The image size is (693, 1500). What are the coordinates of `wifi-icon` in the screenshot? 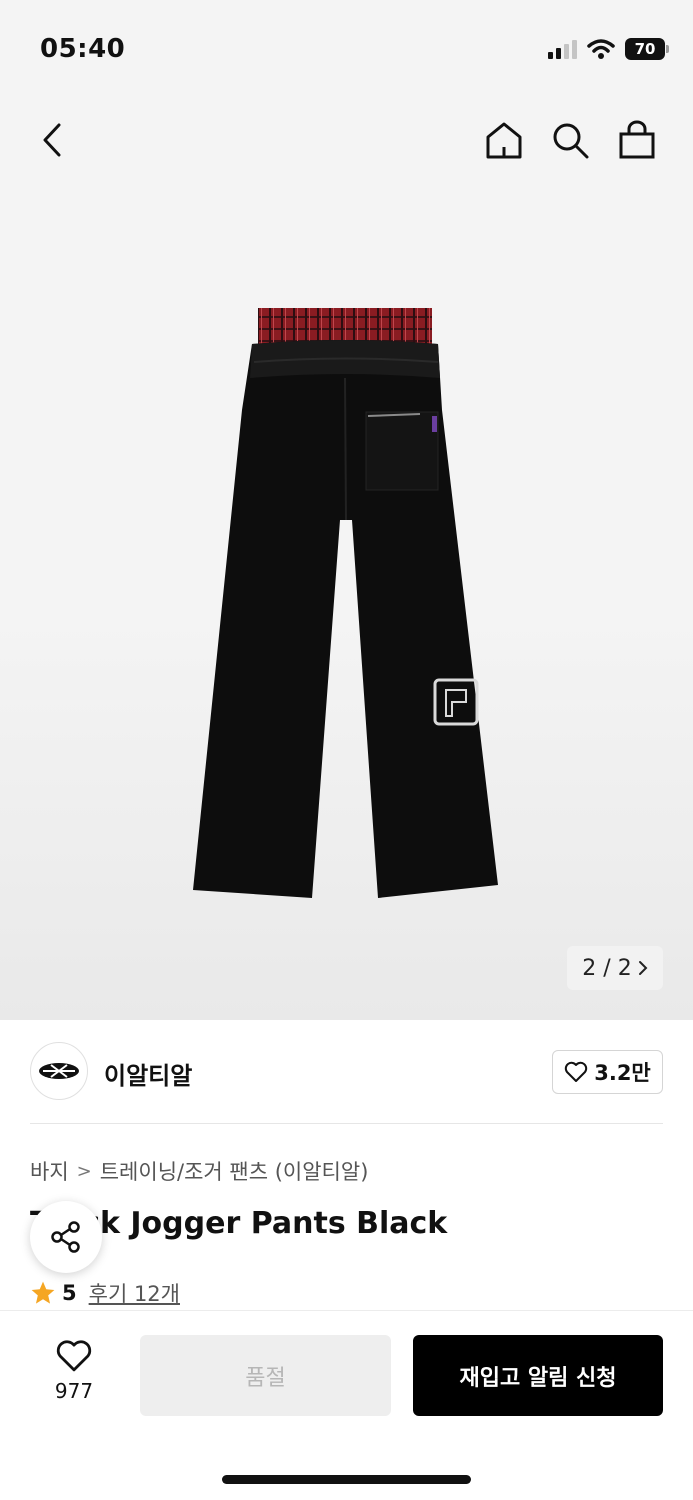 It's located at (601, 49).